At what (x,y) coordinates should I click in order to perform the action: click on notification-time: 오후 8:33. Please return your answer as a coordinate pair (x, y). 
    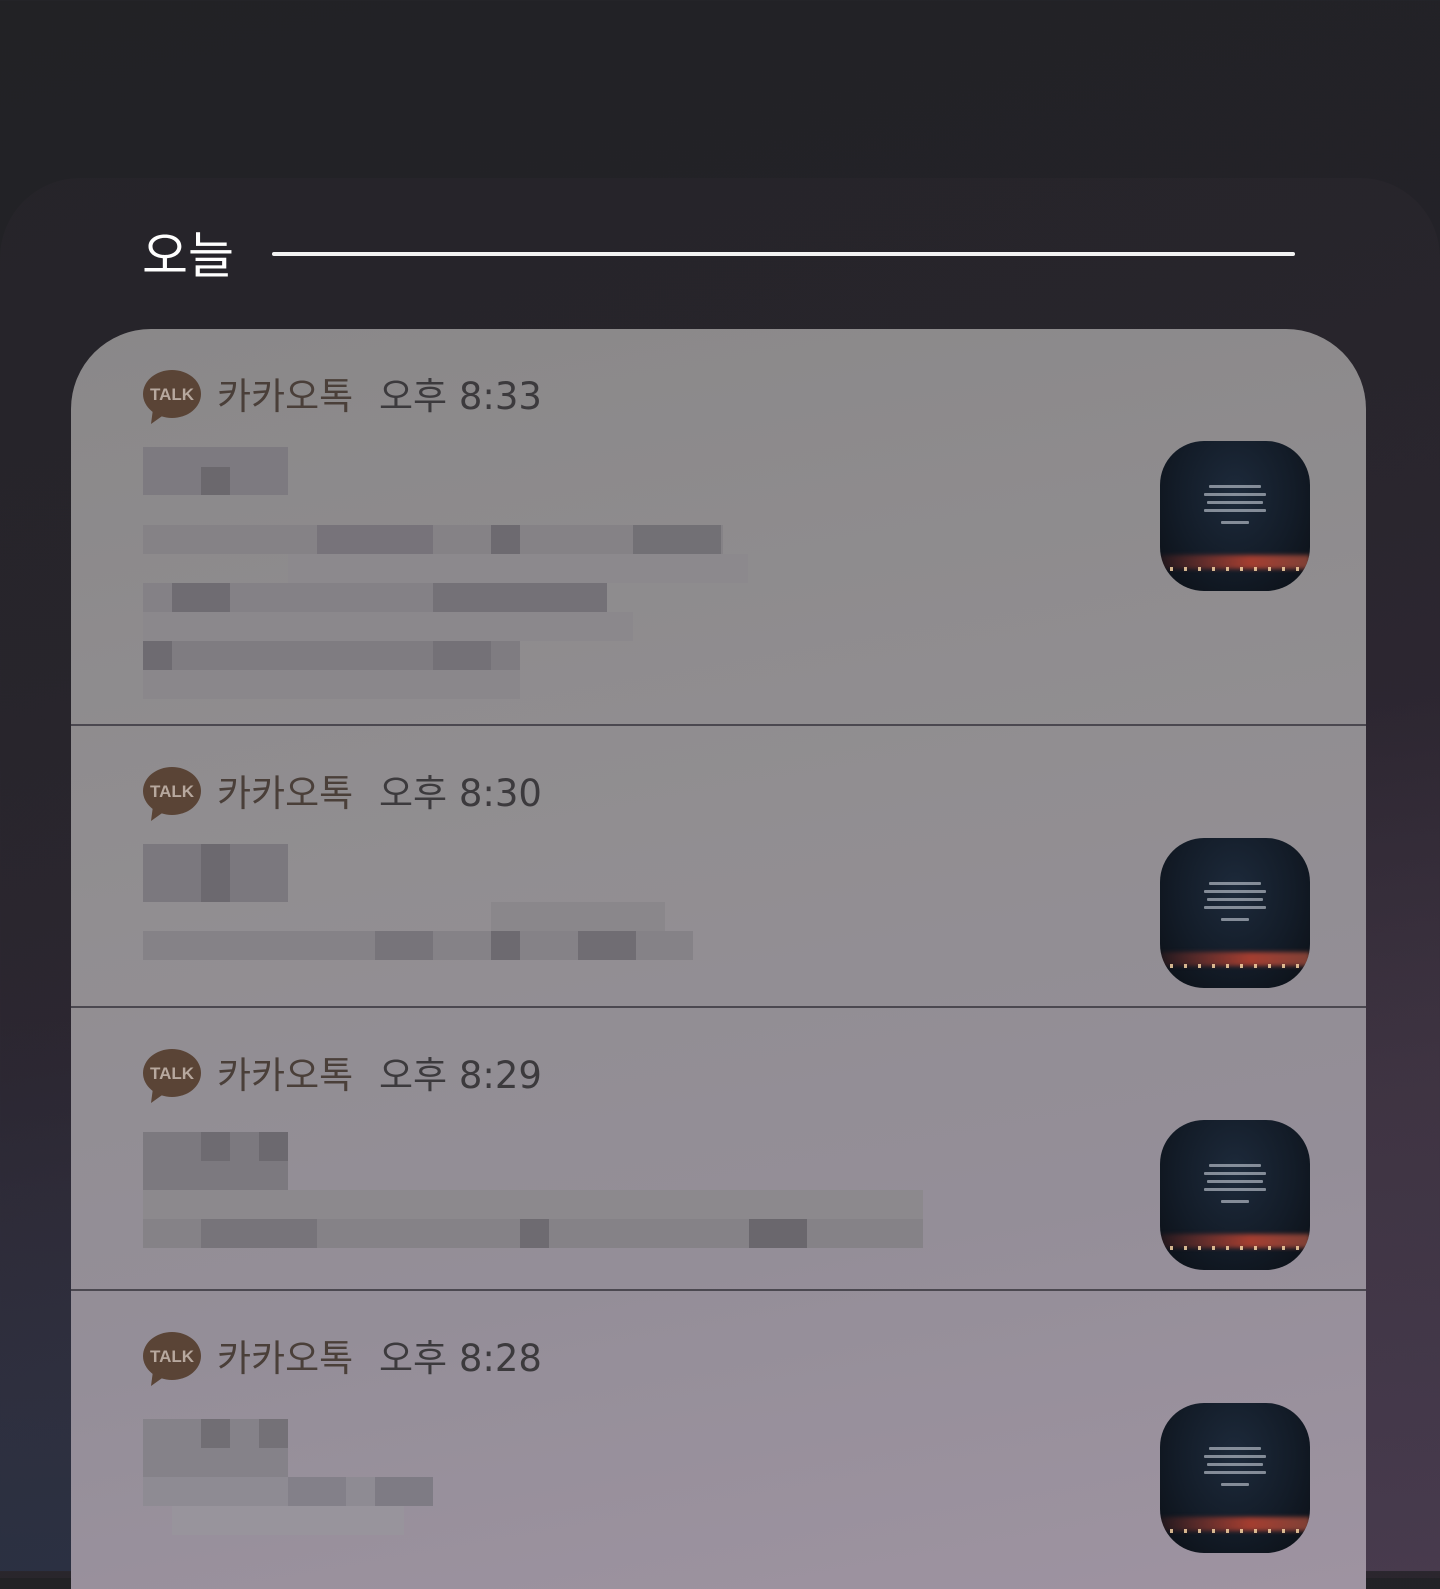
    Looking at the image, I should click on (460, 396).